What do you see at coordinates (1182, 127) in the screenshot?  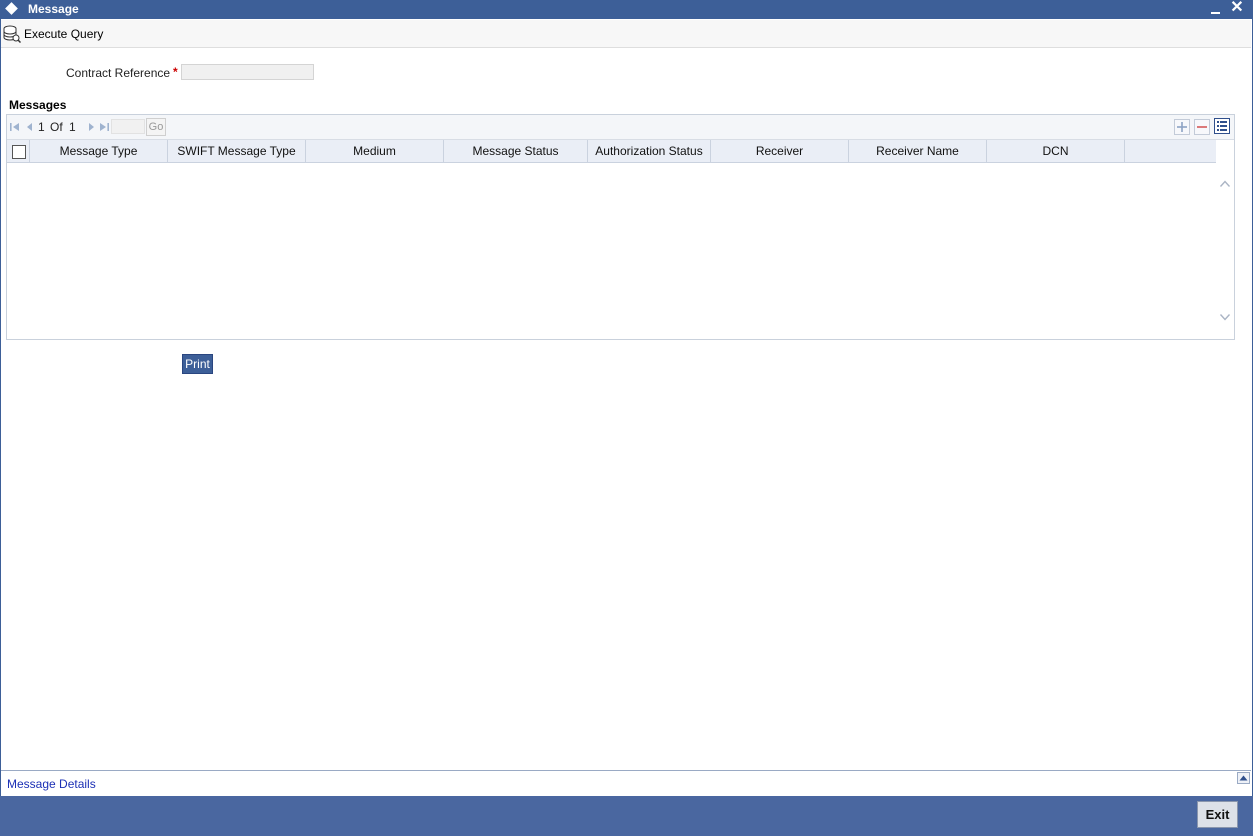 I see `add-row-icon` at bounding box center [1182, 127].